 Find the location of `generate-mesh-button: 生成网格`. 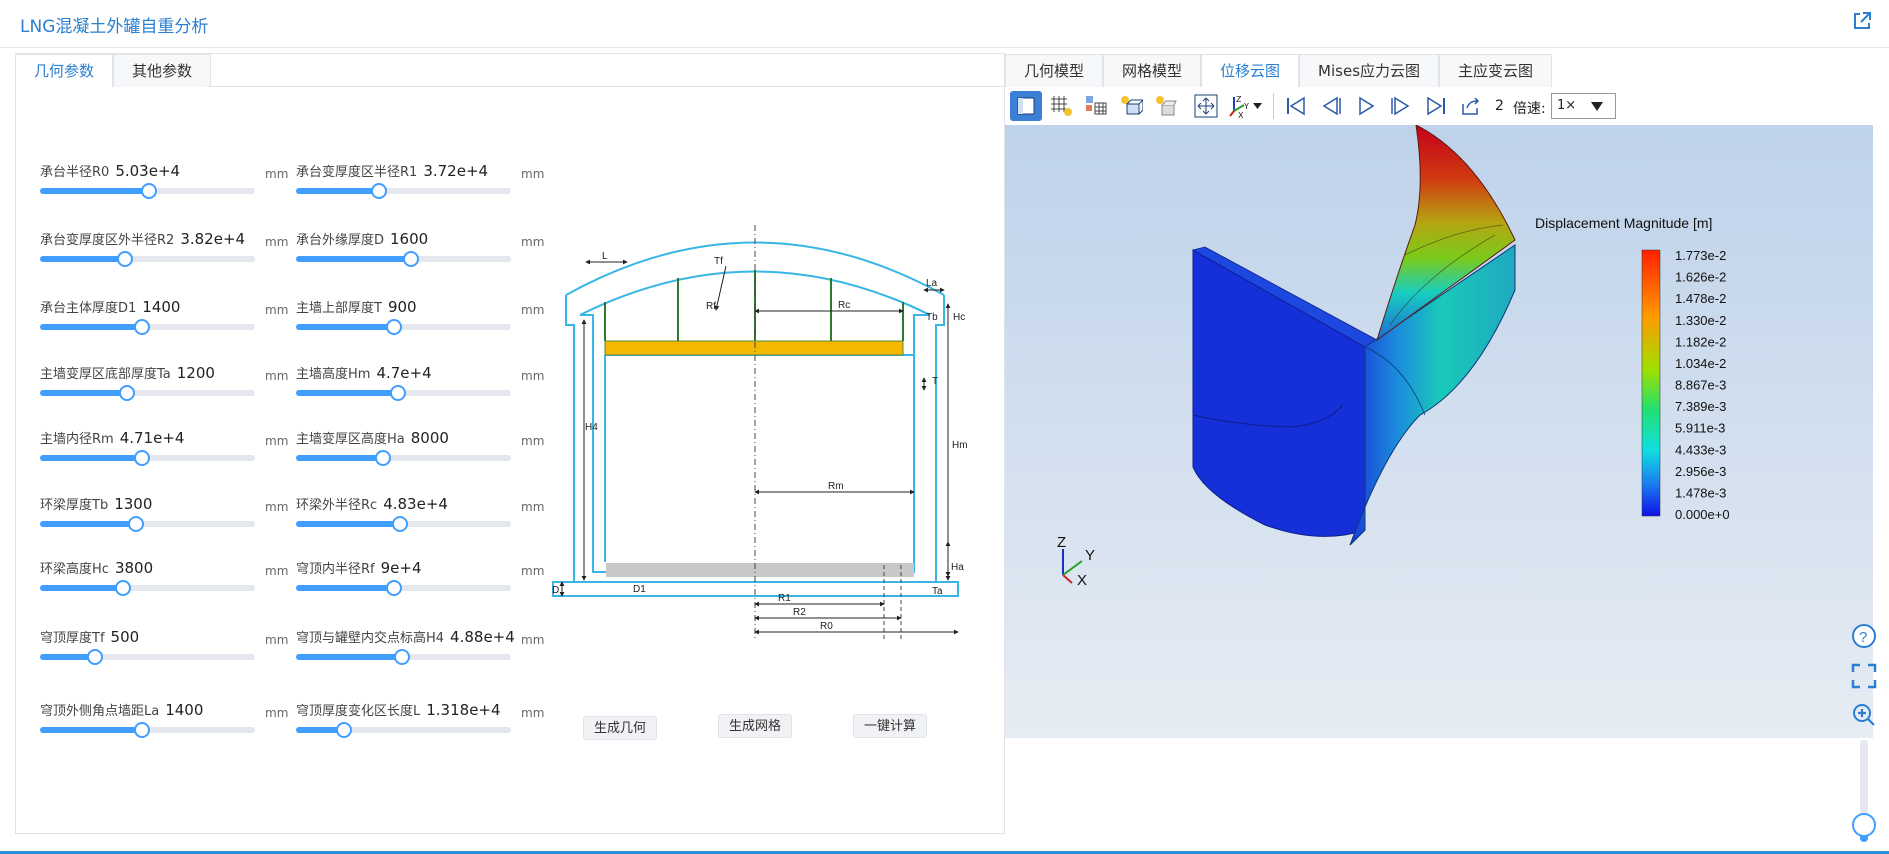

generate-mesh-button: 生成网格 is located at coordinates (755, 726).